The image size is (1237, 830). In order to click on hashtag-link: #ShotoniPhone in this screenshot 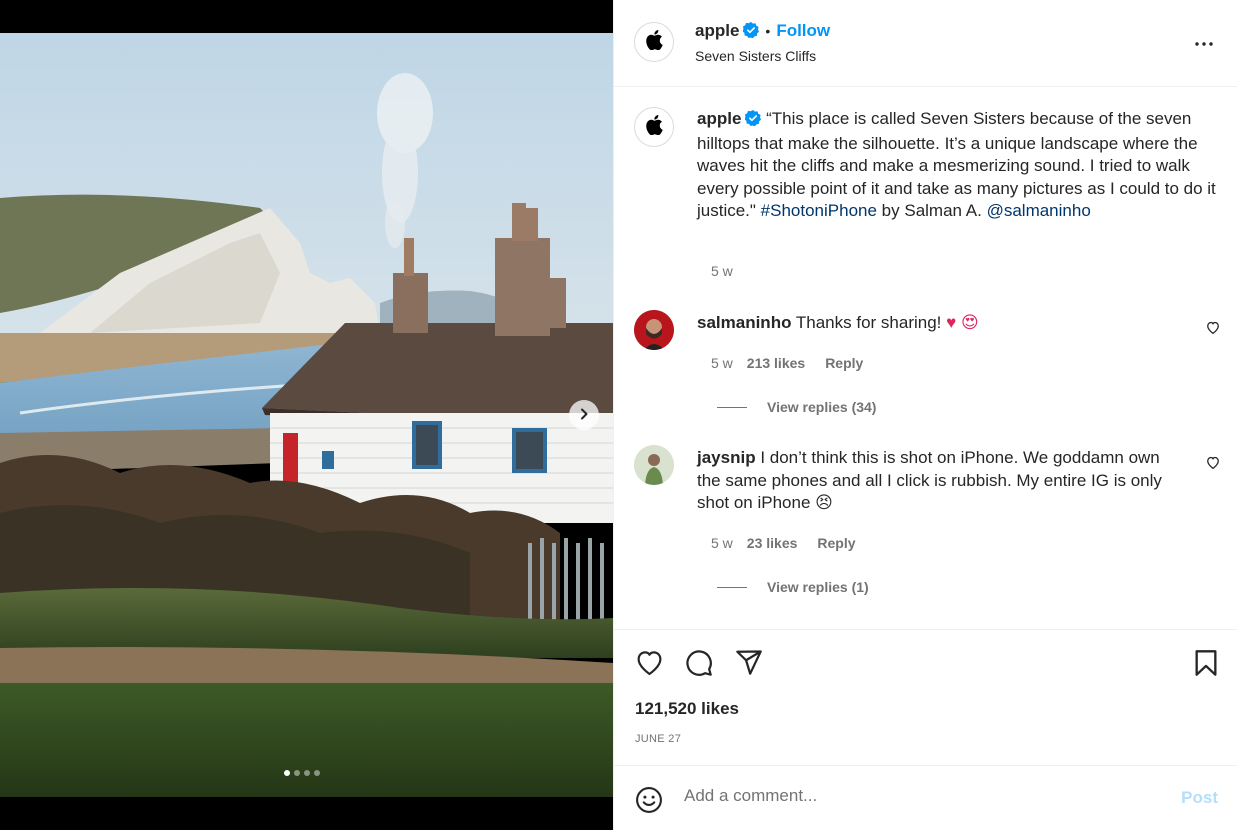, I will do `click(819, 210)`.